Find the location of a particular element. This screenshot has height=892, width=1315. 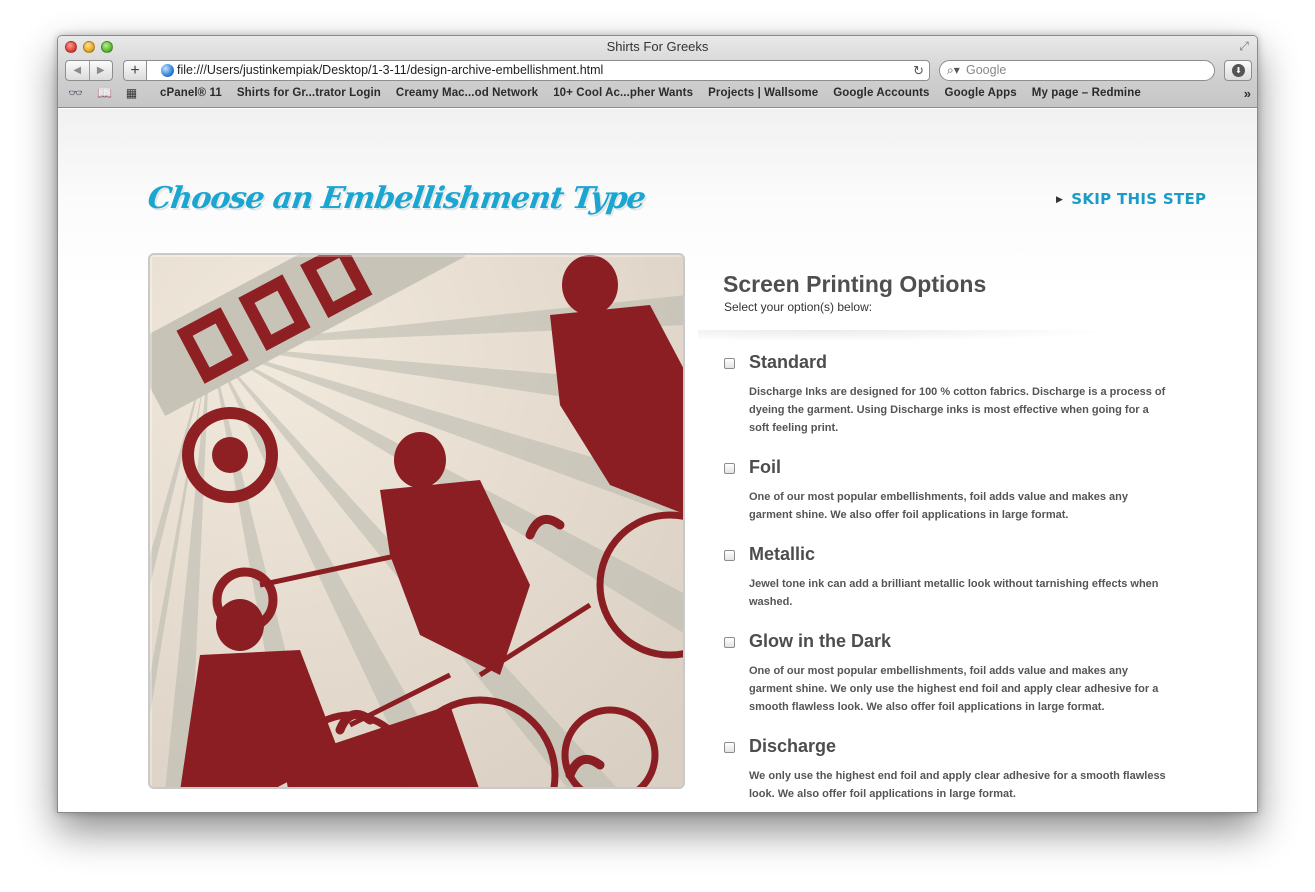

skip-step-link: ▶ SKIP THIS STEP is located at coordinates (1131, 199).